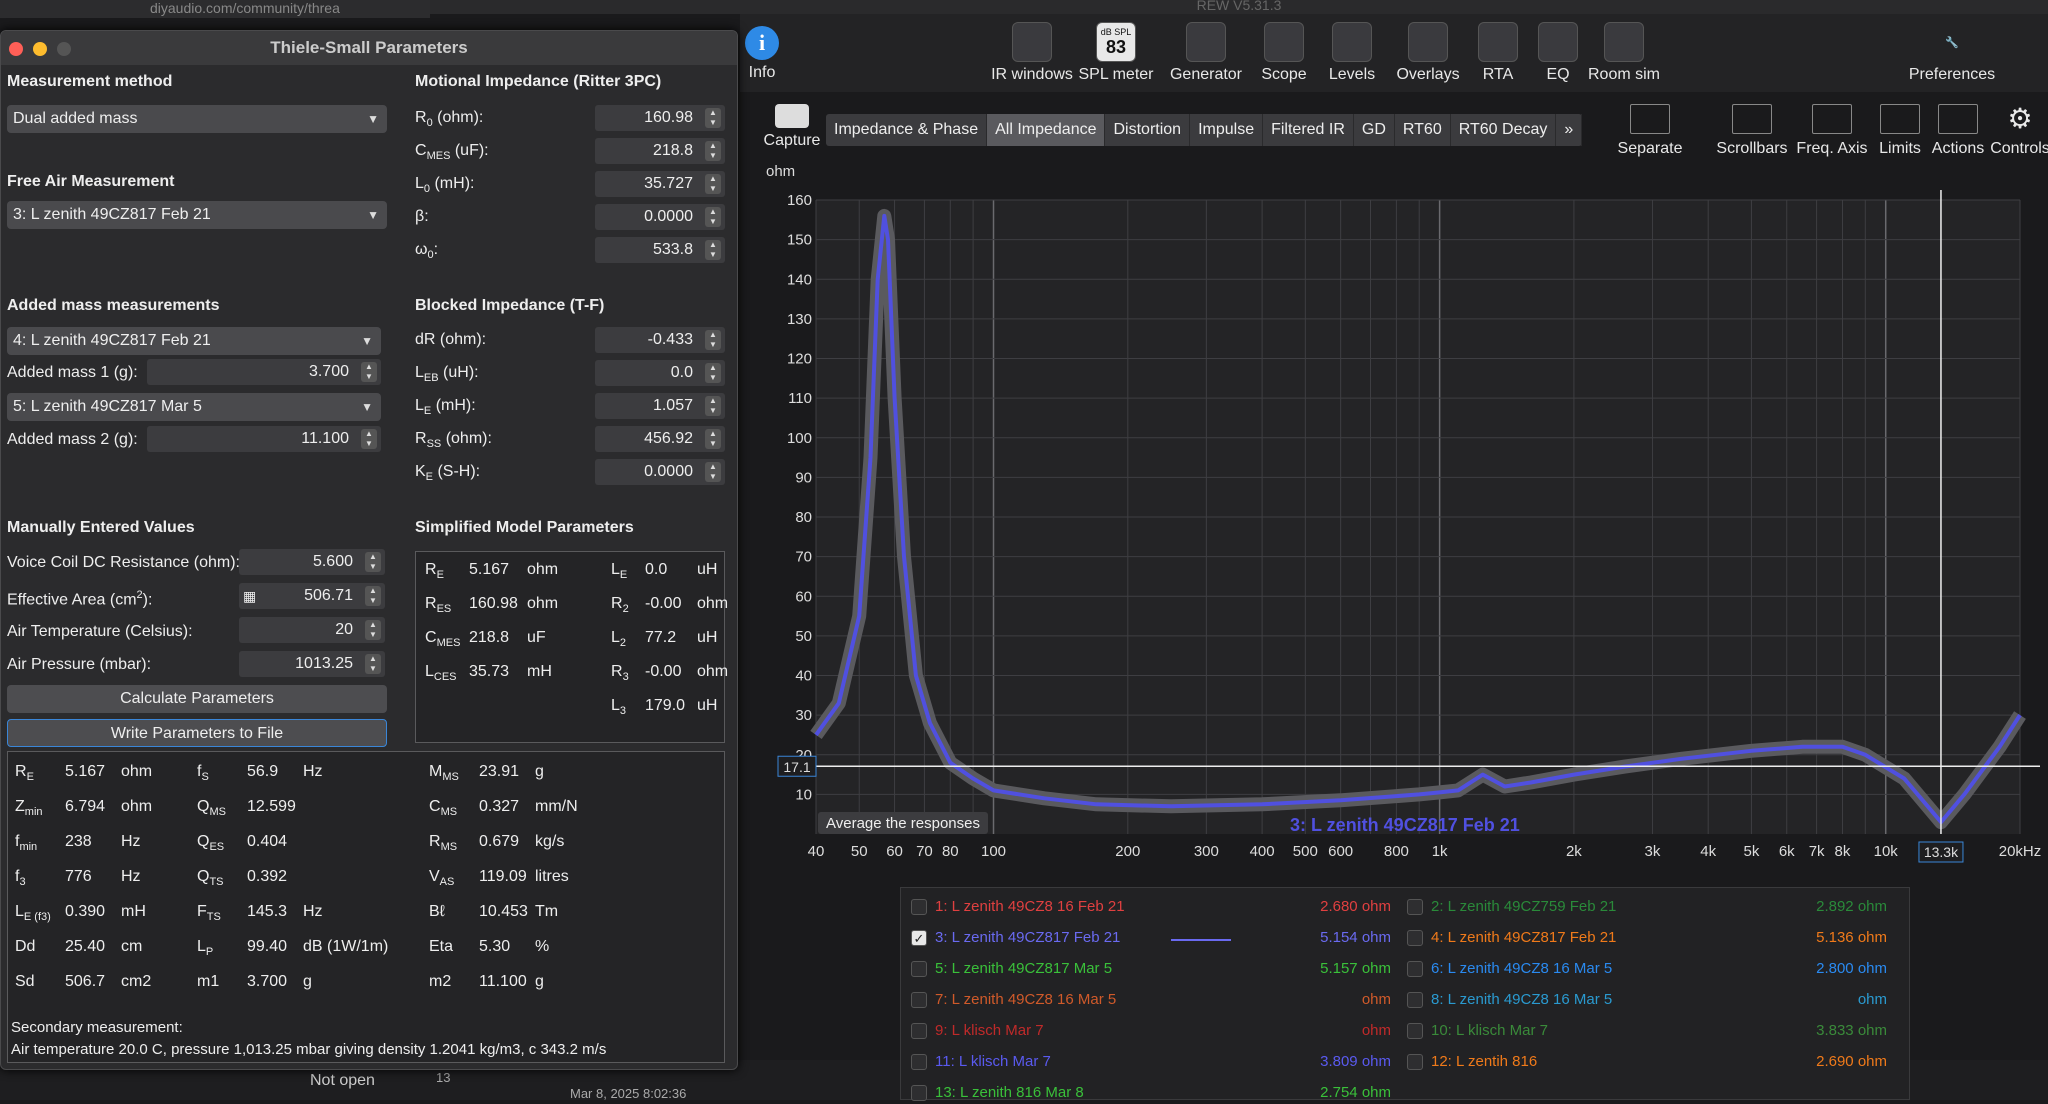 The image size is (2048, 1104). I want to click on separate-button: Separate, so click(1650, 131).